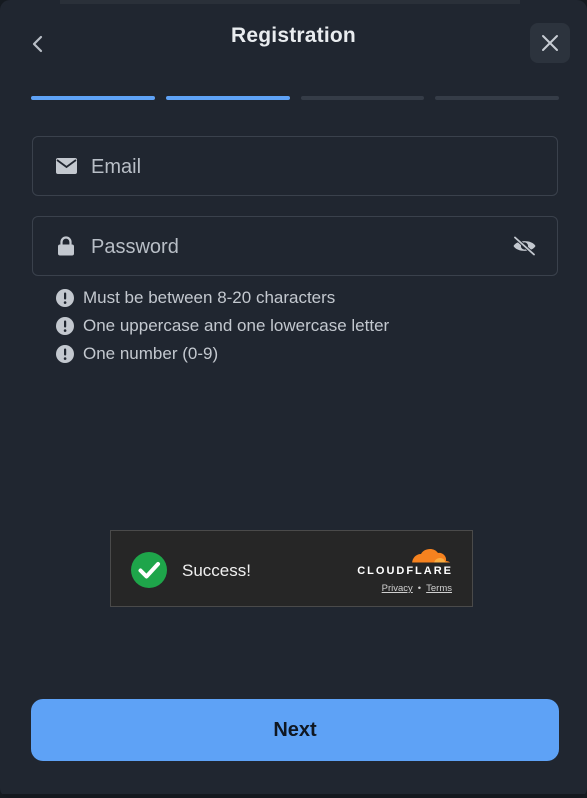 The width and height of the screenshot is (587, 798). Describe the element at coordinates (293, 35) in the screenshot. I see `page-title: Registration` at that location.